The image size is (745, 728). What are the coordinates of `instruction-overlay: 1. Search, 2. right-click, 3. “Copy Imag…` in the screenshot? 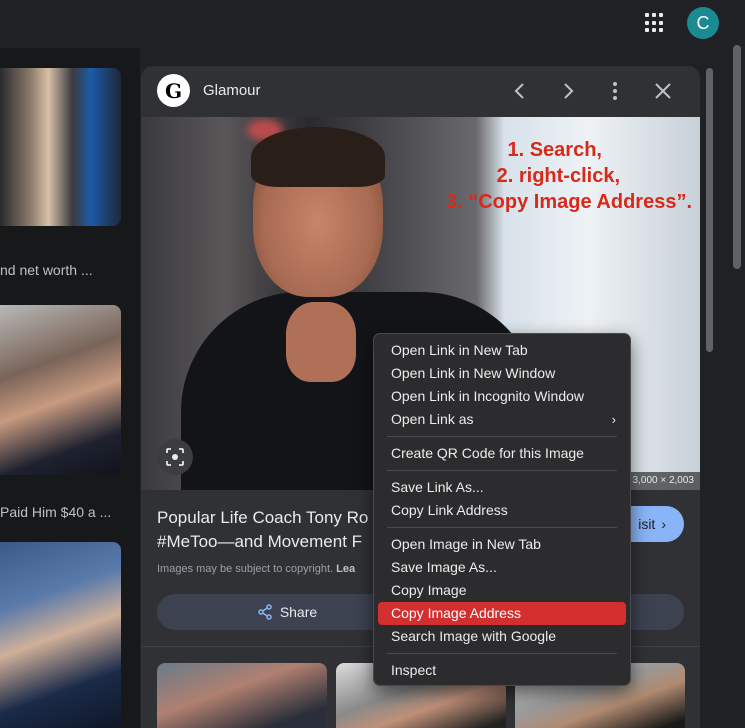 It's located at (569, 176).